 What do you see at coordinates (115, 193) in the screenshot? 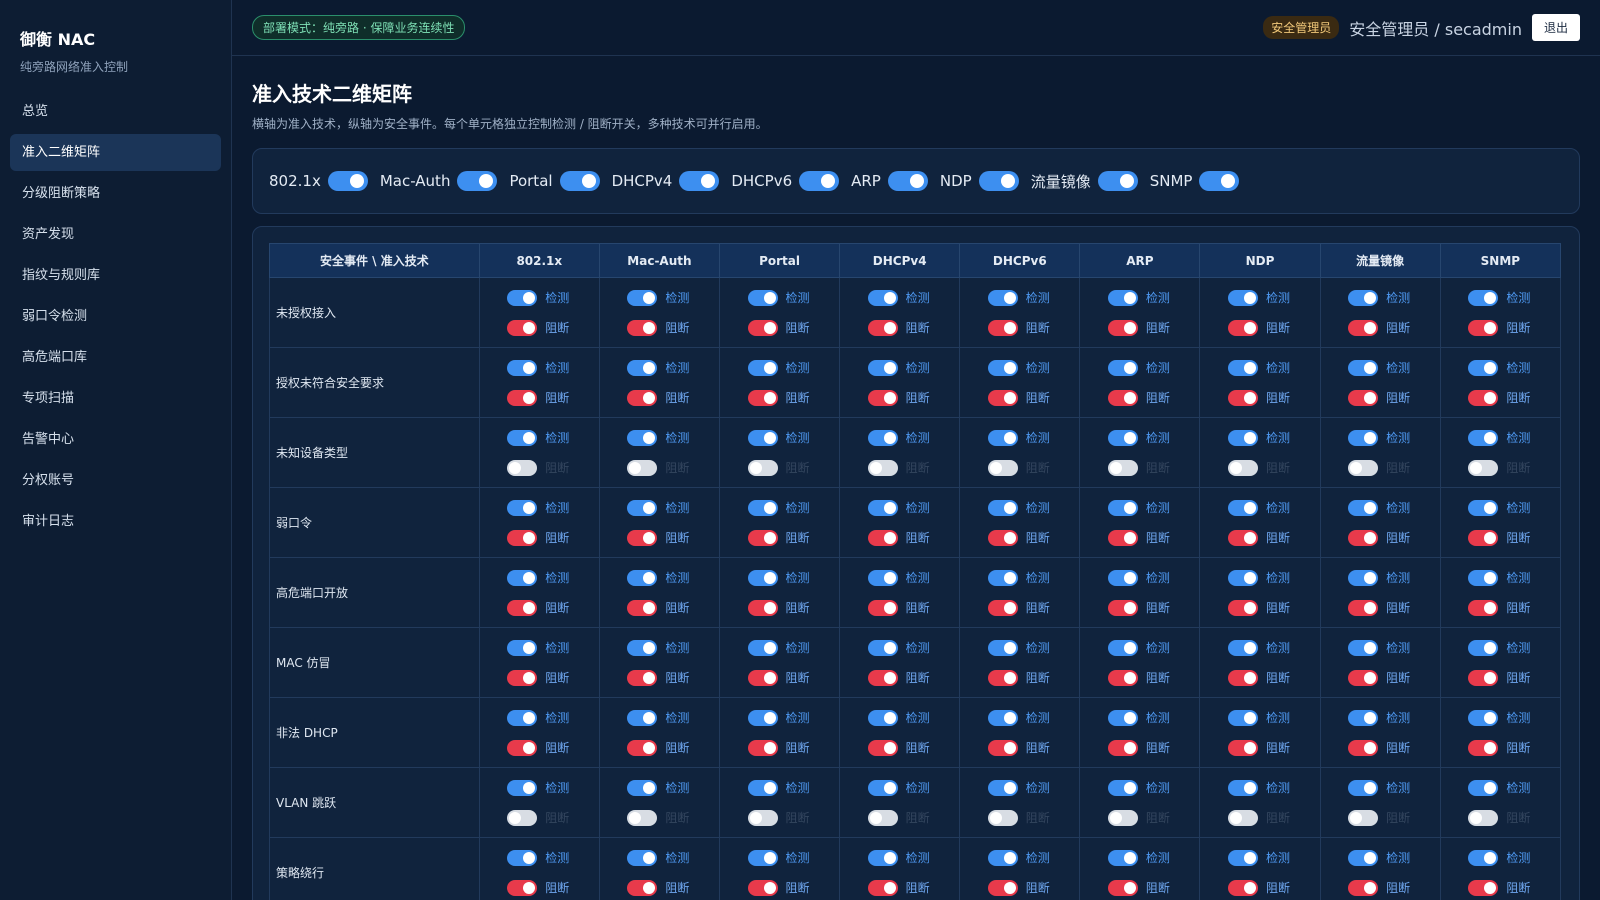
I see `sidebar-item: 分级阻断策略` at bounding box center [115, 193].